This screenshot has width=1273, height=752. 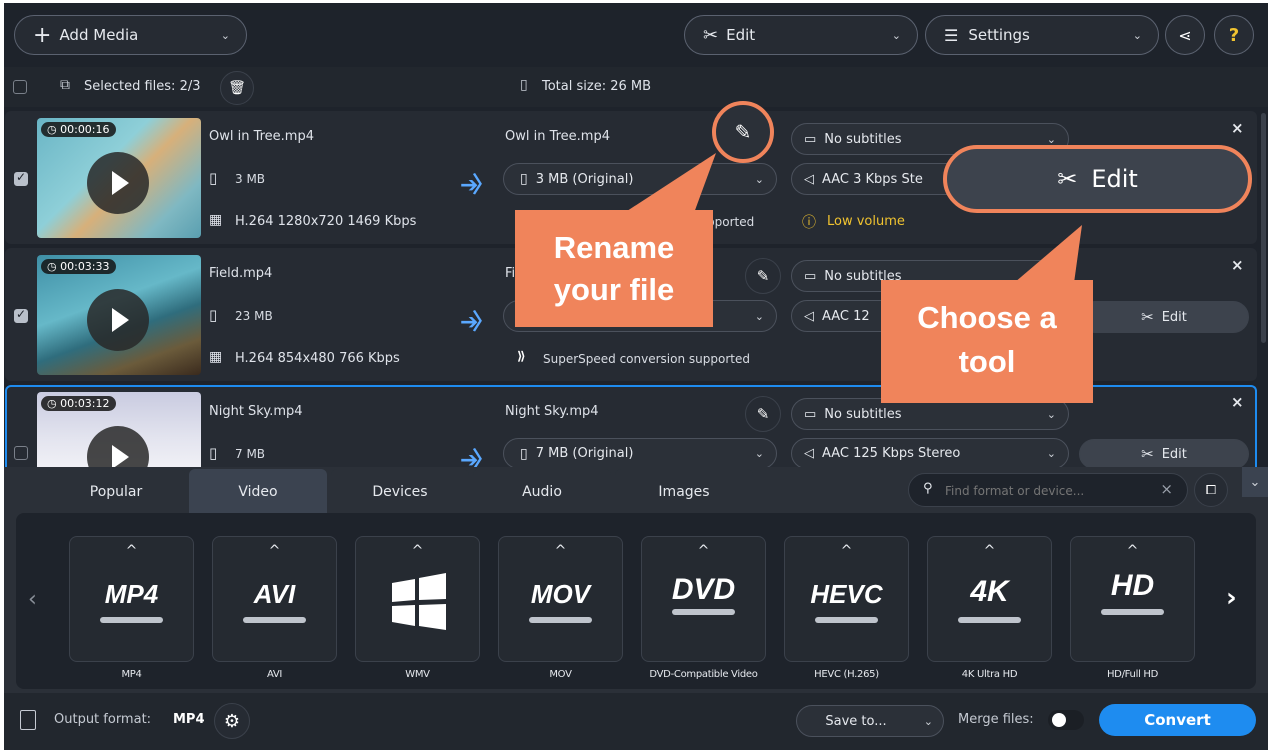 I want to click on format-card-dvd: ^ DVD, so click(x=703, y=599).